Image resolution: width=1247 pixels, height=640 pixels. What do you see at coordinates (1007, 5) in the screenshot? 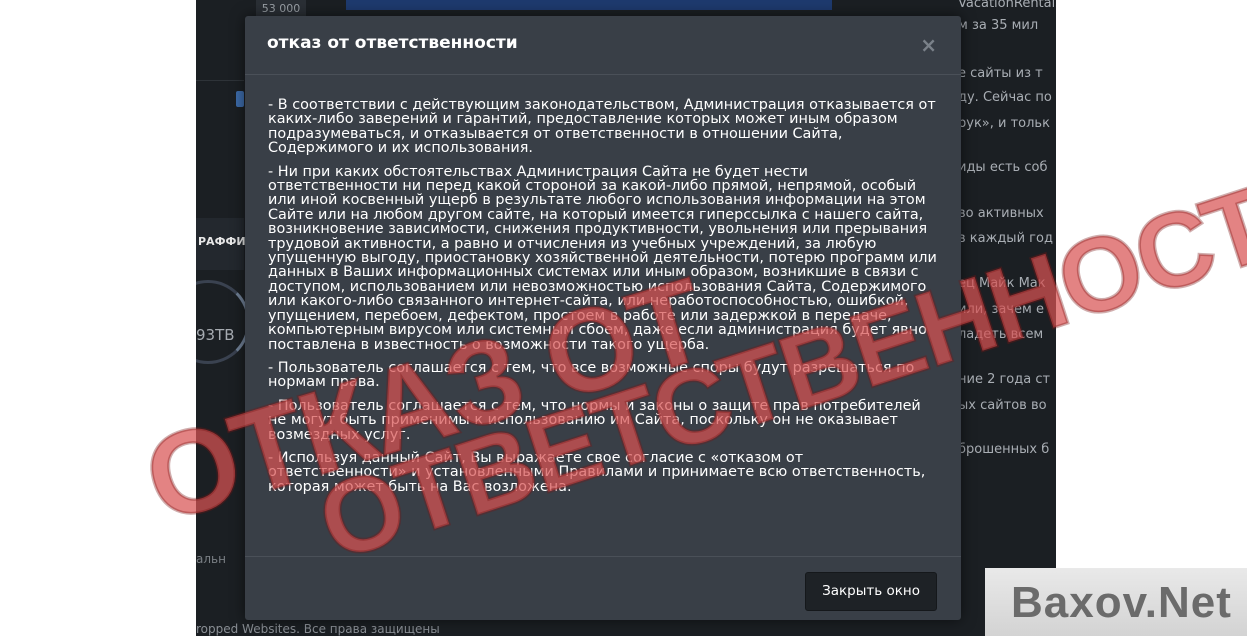
I see `article-line: VacationRentals.com. В` at bounding box center [1007, 5].